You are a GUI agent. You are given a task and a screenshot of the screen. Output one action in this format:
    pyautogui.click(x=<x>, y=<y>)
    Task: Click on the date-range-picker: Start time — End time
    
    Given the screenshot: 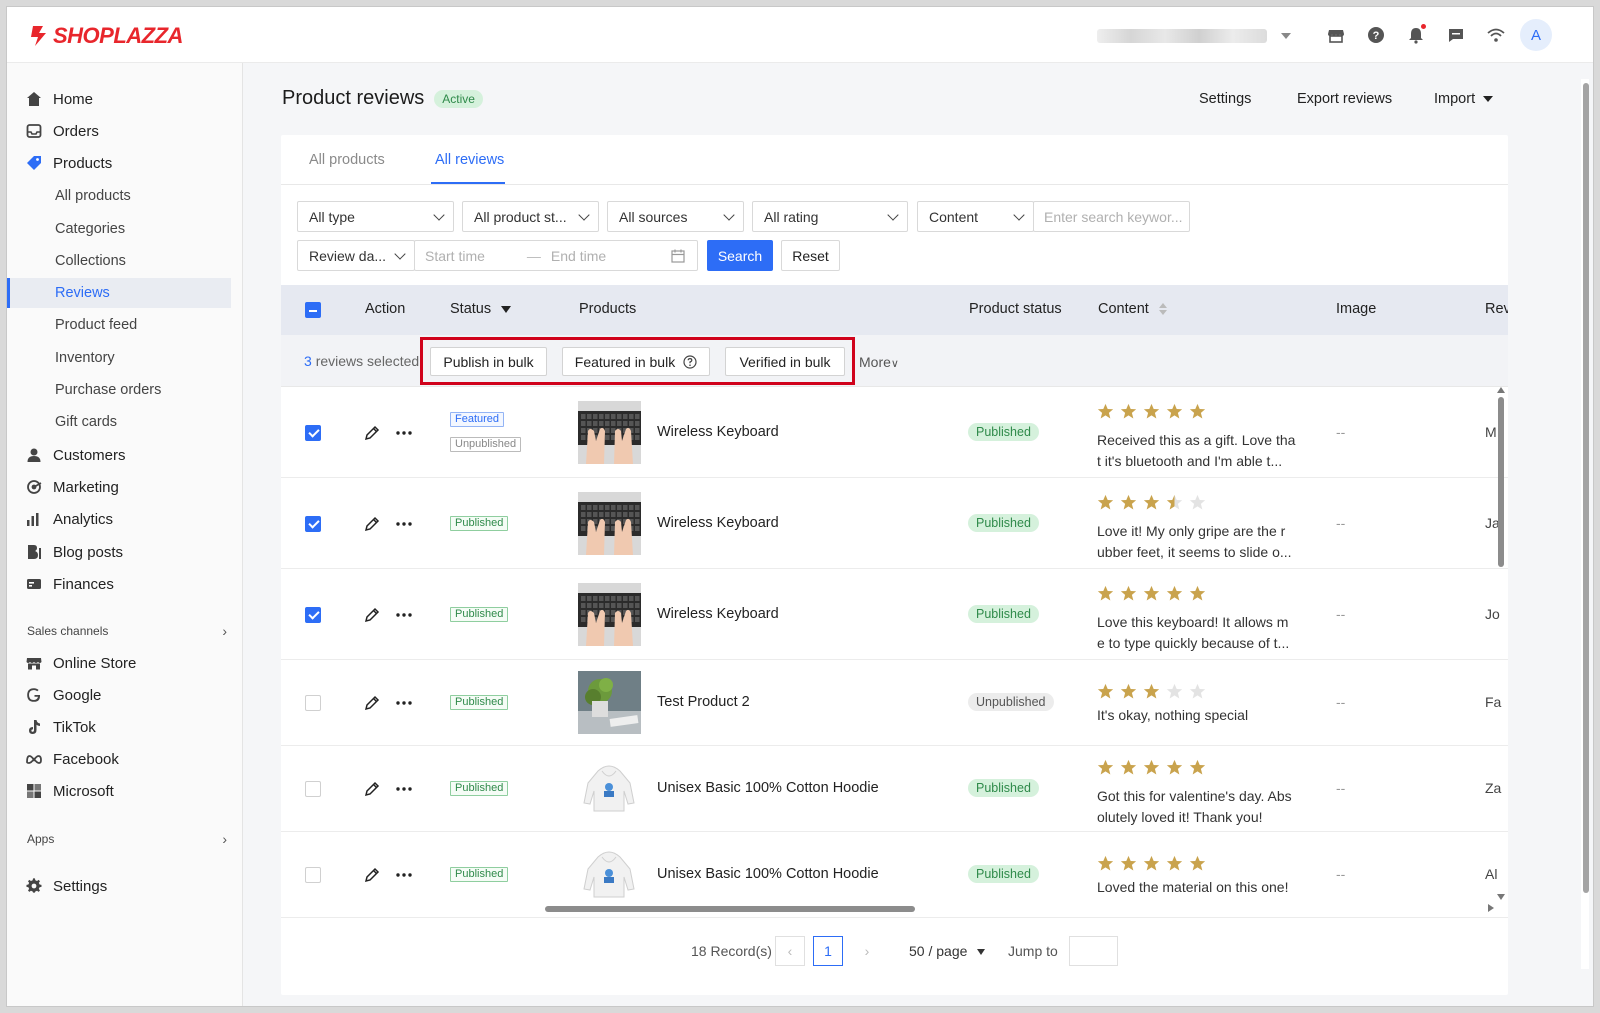 What is the action you would take?
    pyautogui.click(x=556, y=255)
    